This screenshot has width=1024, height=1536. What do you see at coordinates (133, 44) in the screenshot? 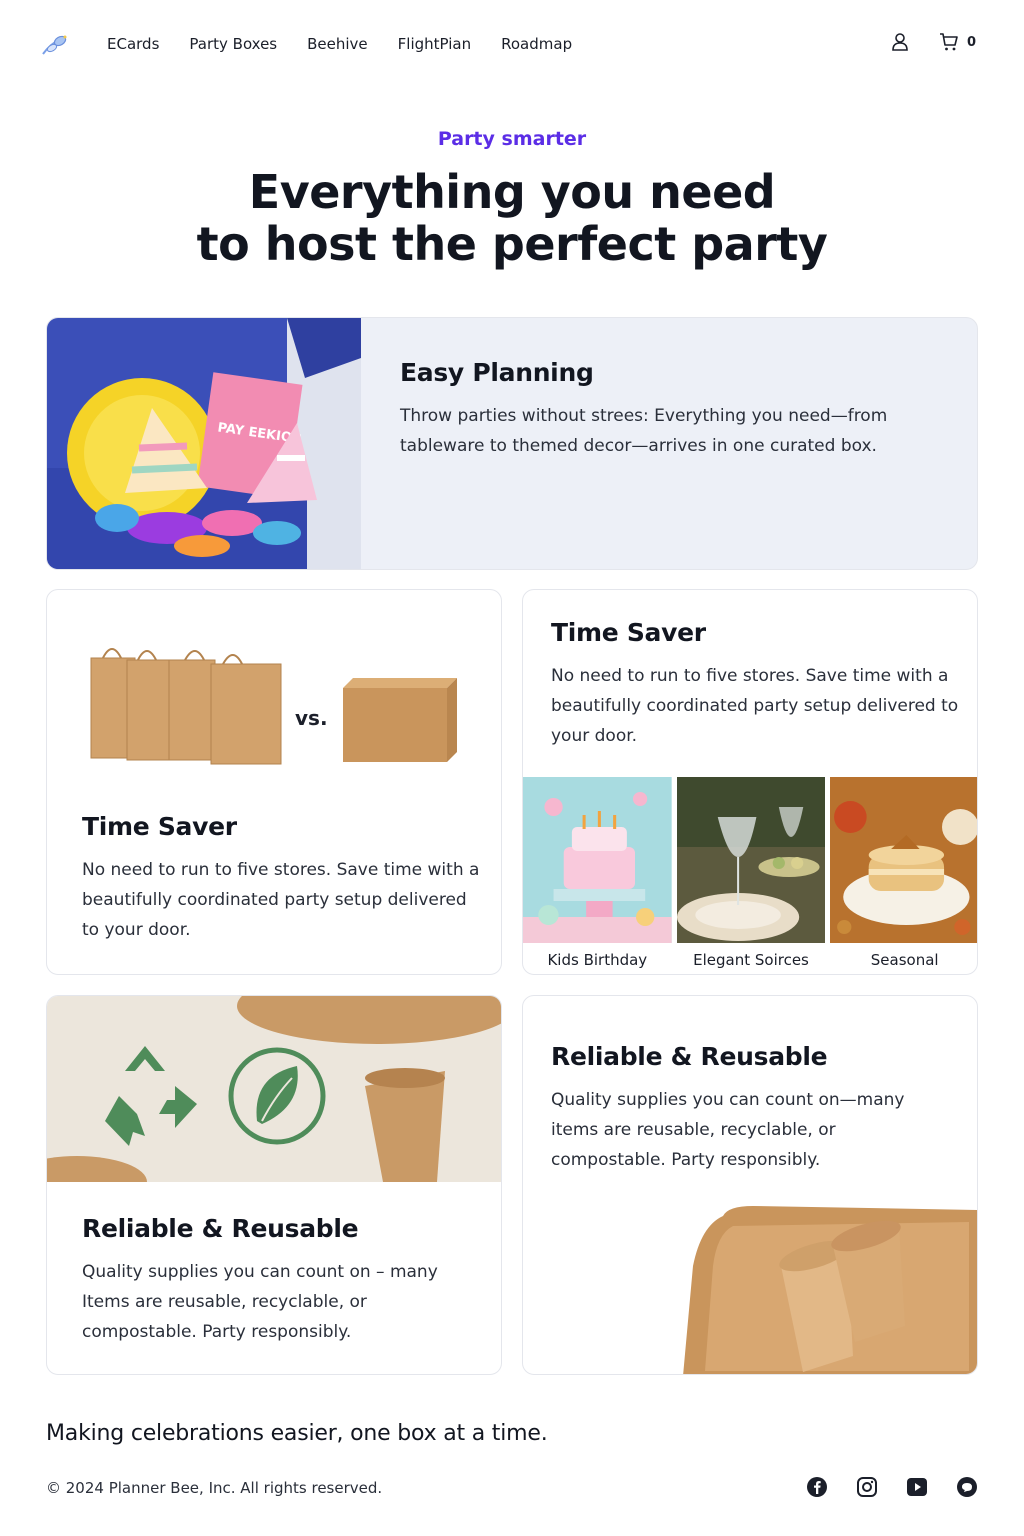
I see `nav-link-ecards: ECards` at bounding box center [133, 44].